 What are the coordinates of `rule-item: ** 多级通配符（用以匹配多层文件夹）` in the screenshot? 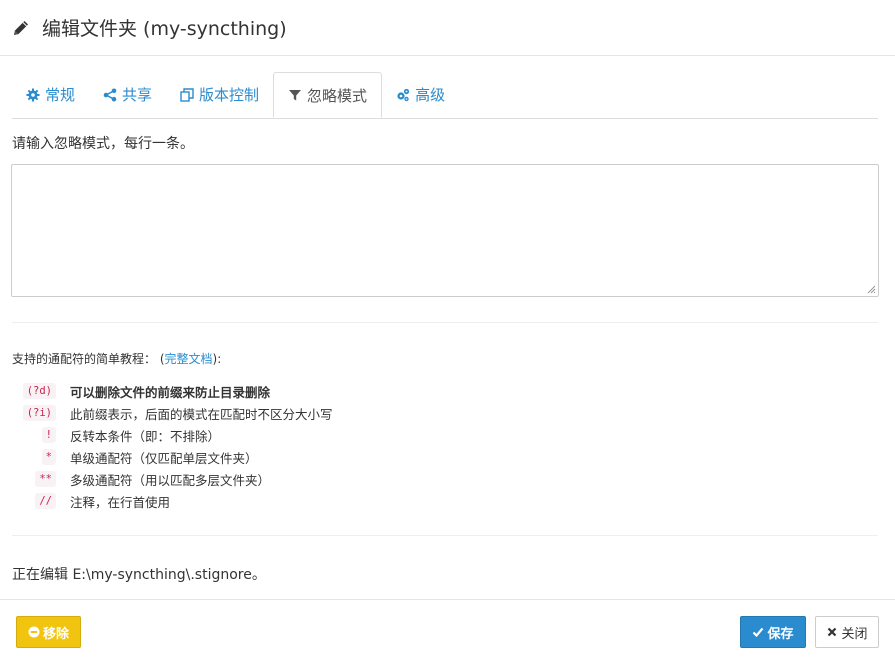 It's located at (172, 479).